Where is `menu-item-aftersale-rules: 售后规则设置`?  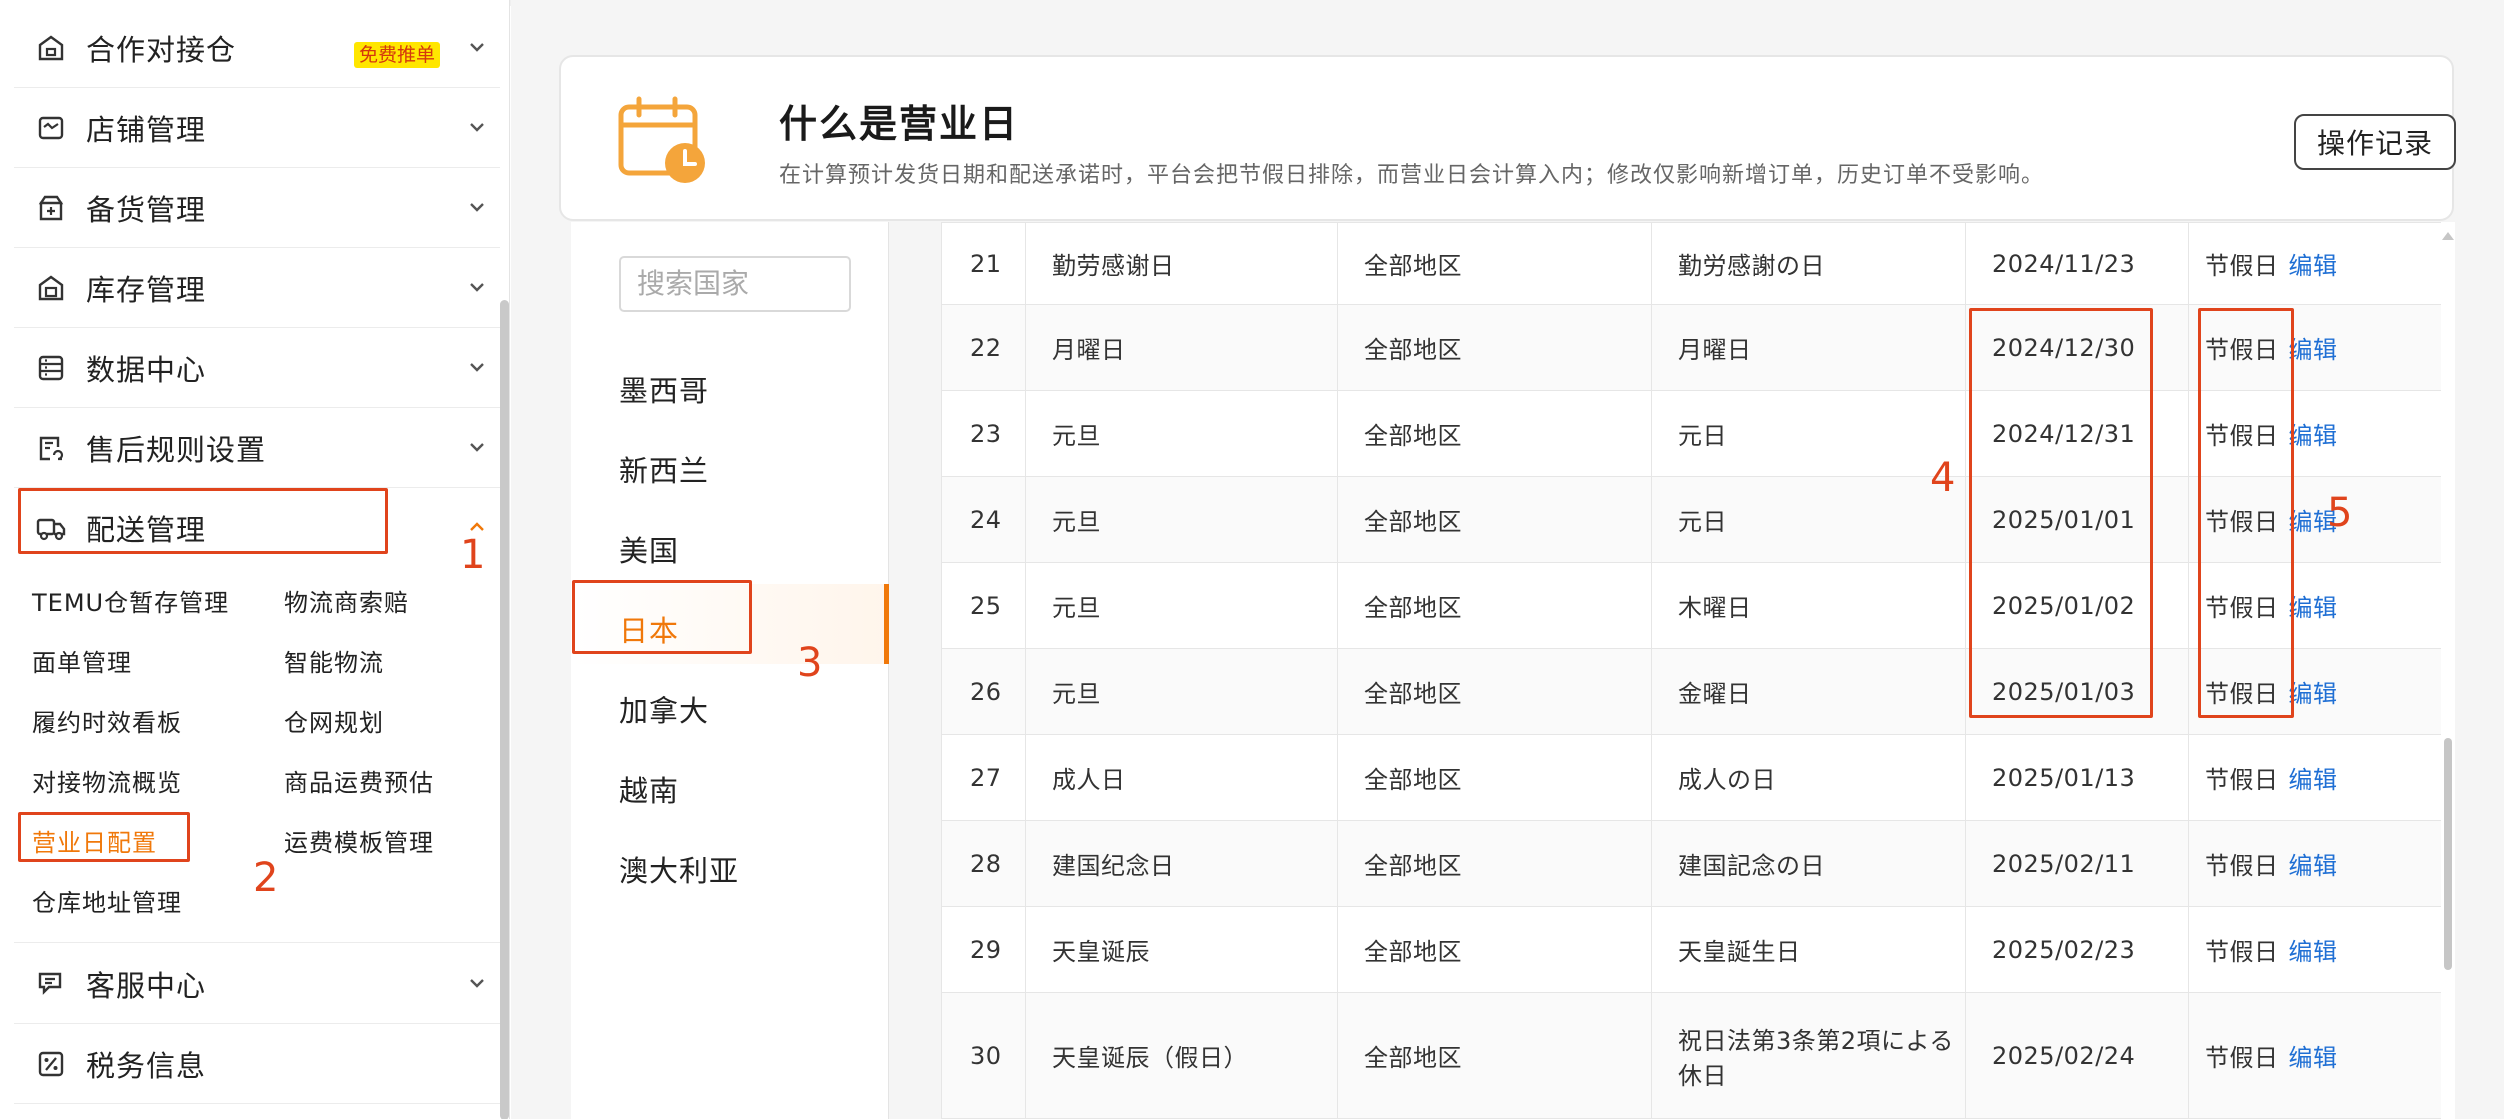 menu-item-aftersale-rules: 售后规则设置 is located at coordinates (257, 448).